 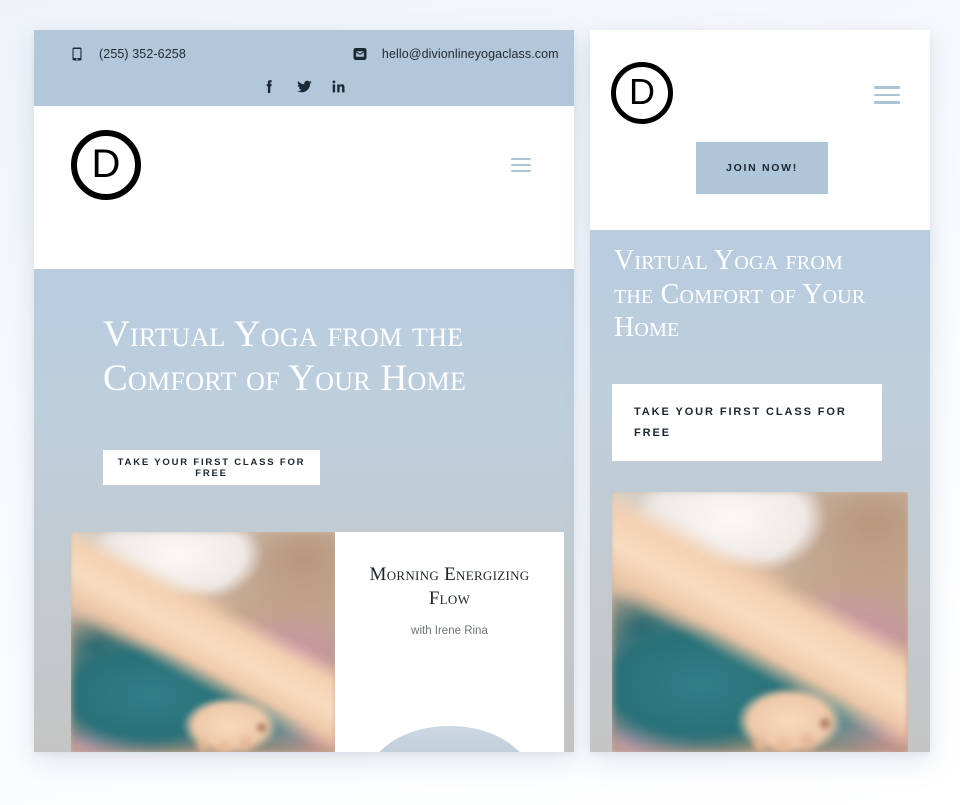 What do you see at coordinates (269, 86) in the screenshot?
I see `facebook-icon` at bounding box center [269, 86].